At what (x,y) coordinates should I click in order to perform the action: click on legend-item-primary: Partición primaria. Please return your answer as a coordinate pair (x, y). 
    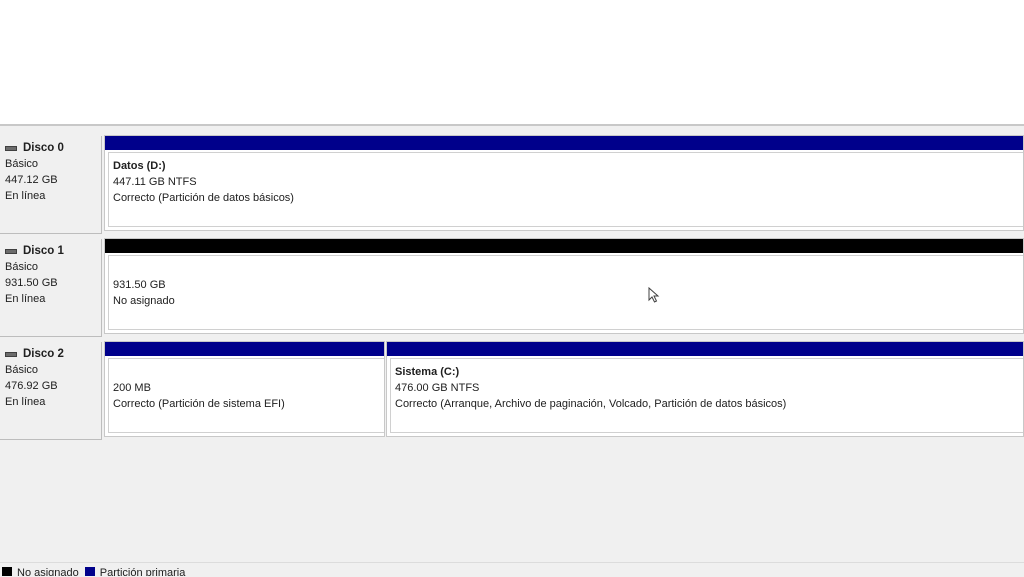
    Looking at the image, I should click on (135, 569).